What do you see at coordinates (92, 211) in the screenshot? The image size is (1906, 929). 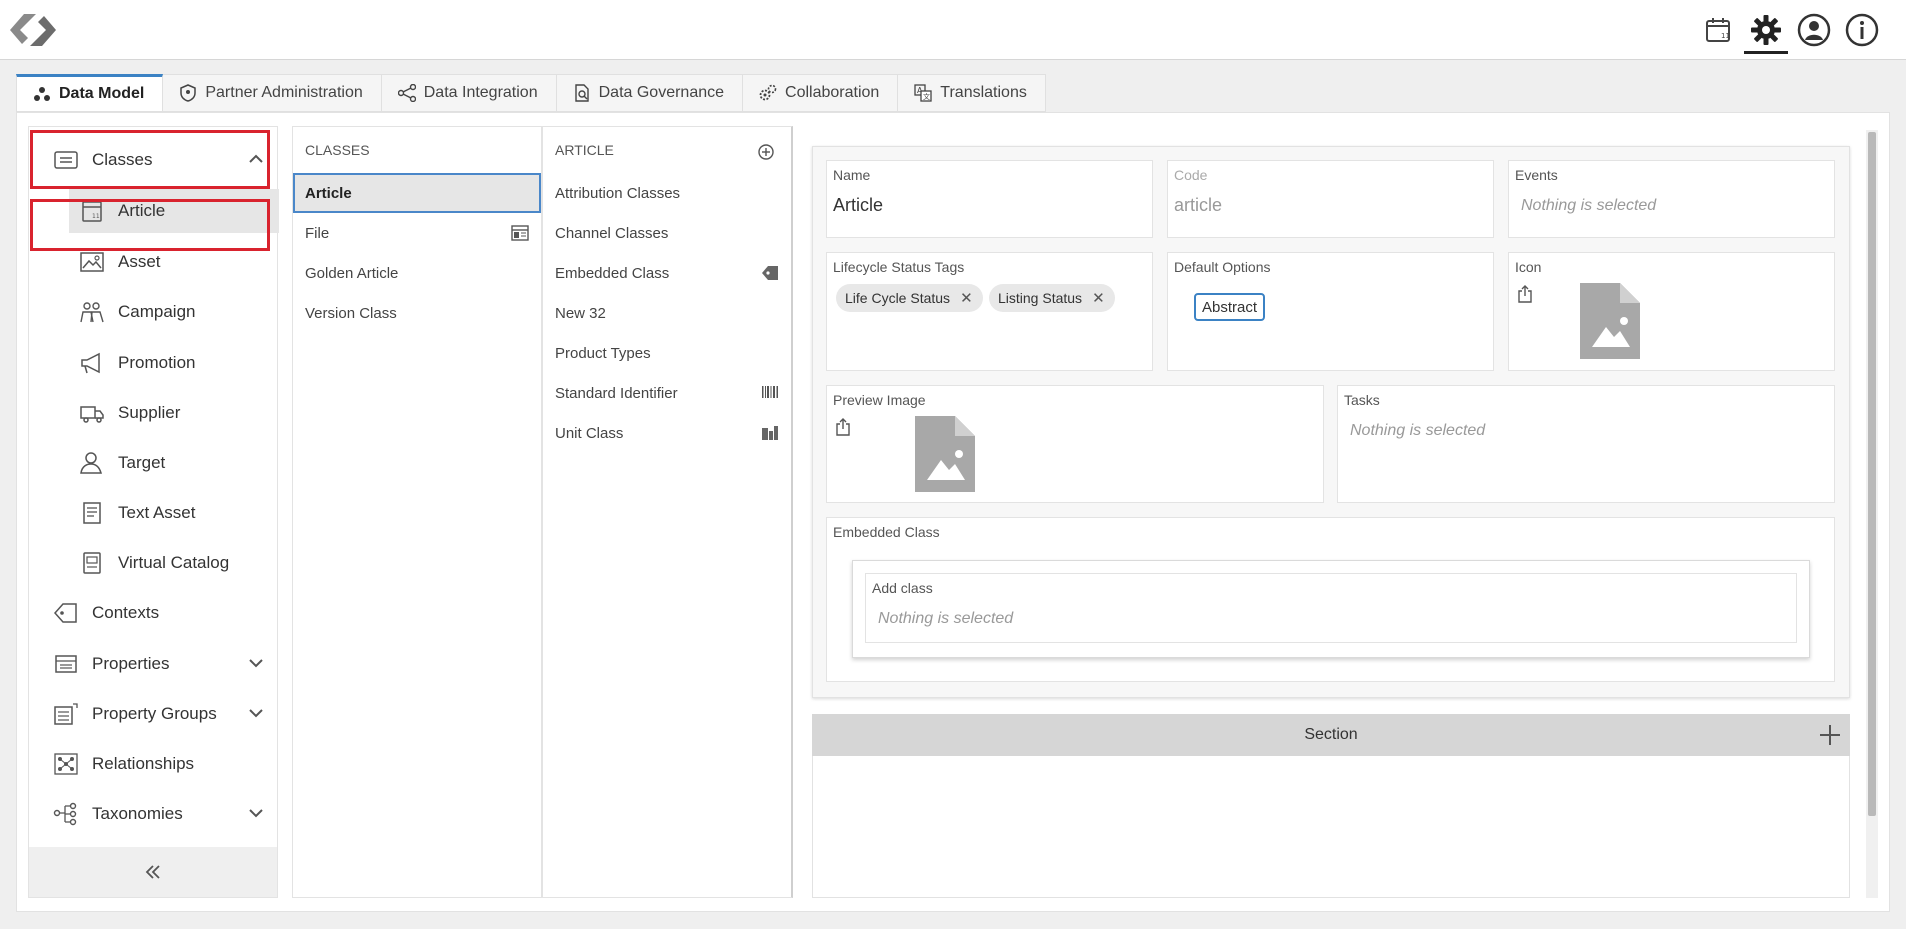 I see `article-icon: 11` at bounding box center [92, 211].